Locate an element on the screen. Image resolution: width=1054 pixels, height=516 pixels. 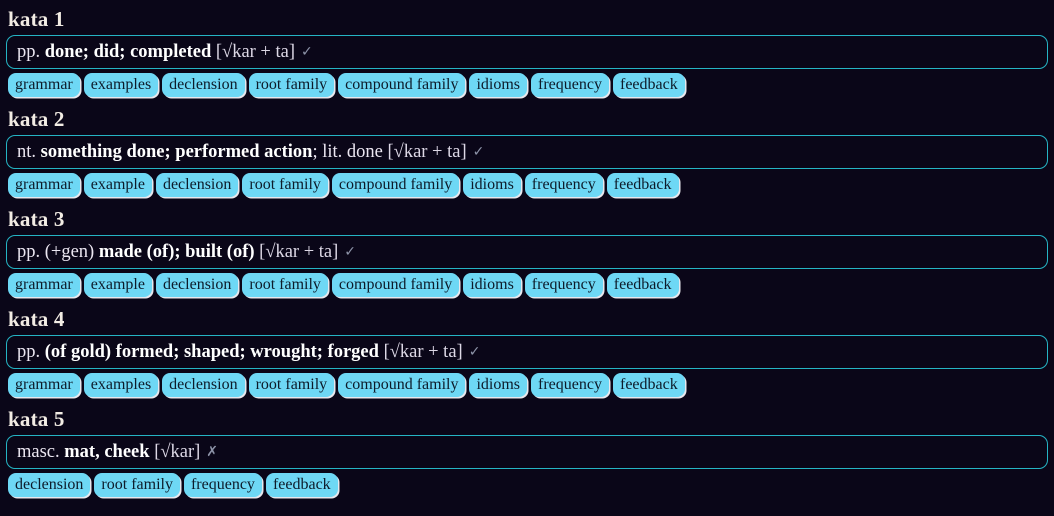
entry-title: kata 2 is located at coordinates (36, 119).